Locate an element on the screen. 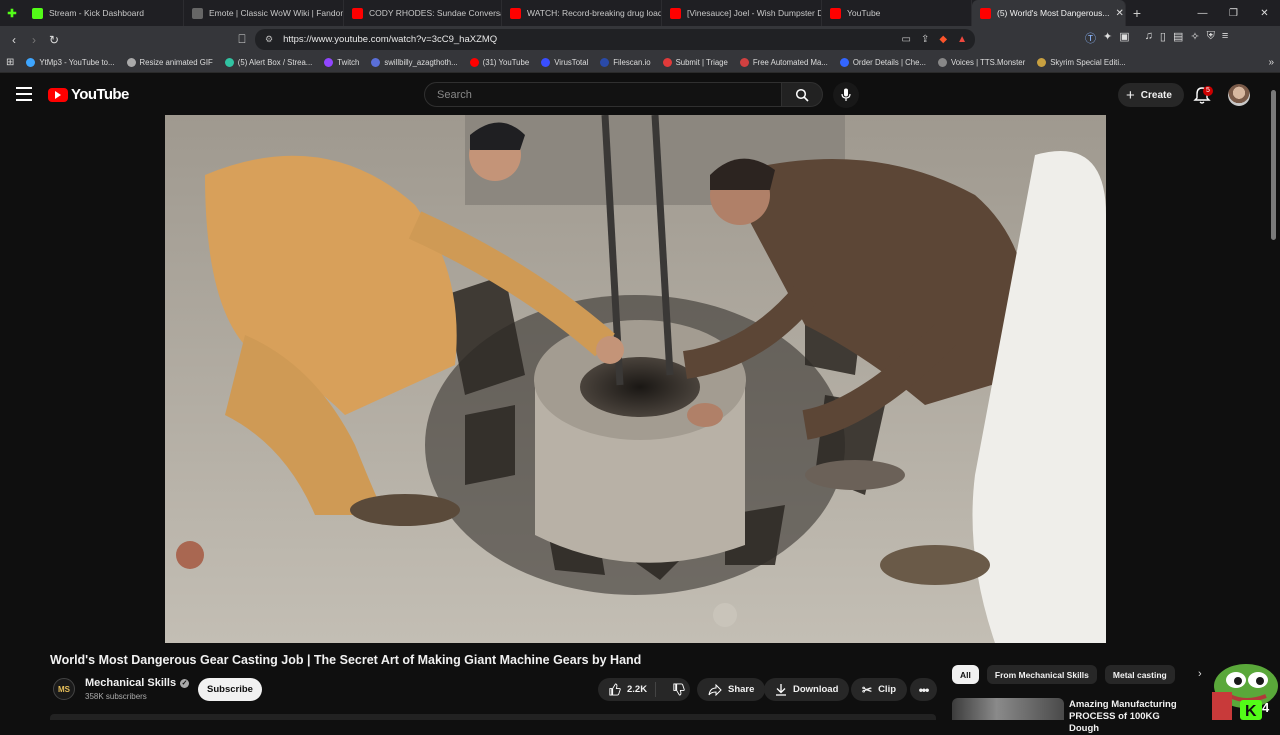 Image resolution: width=1280 pixels, height=735 pixels. browser-tab: Emote | Classic WoW Wiki | Fandom is located at coordinates (264, 13).